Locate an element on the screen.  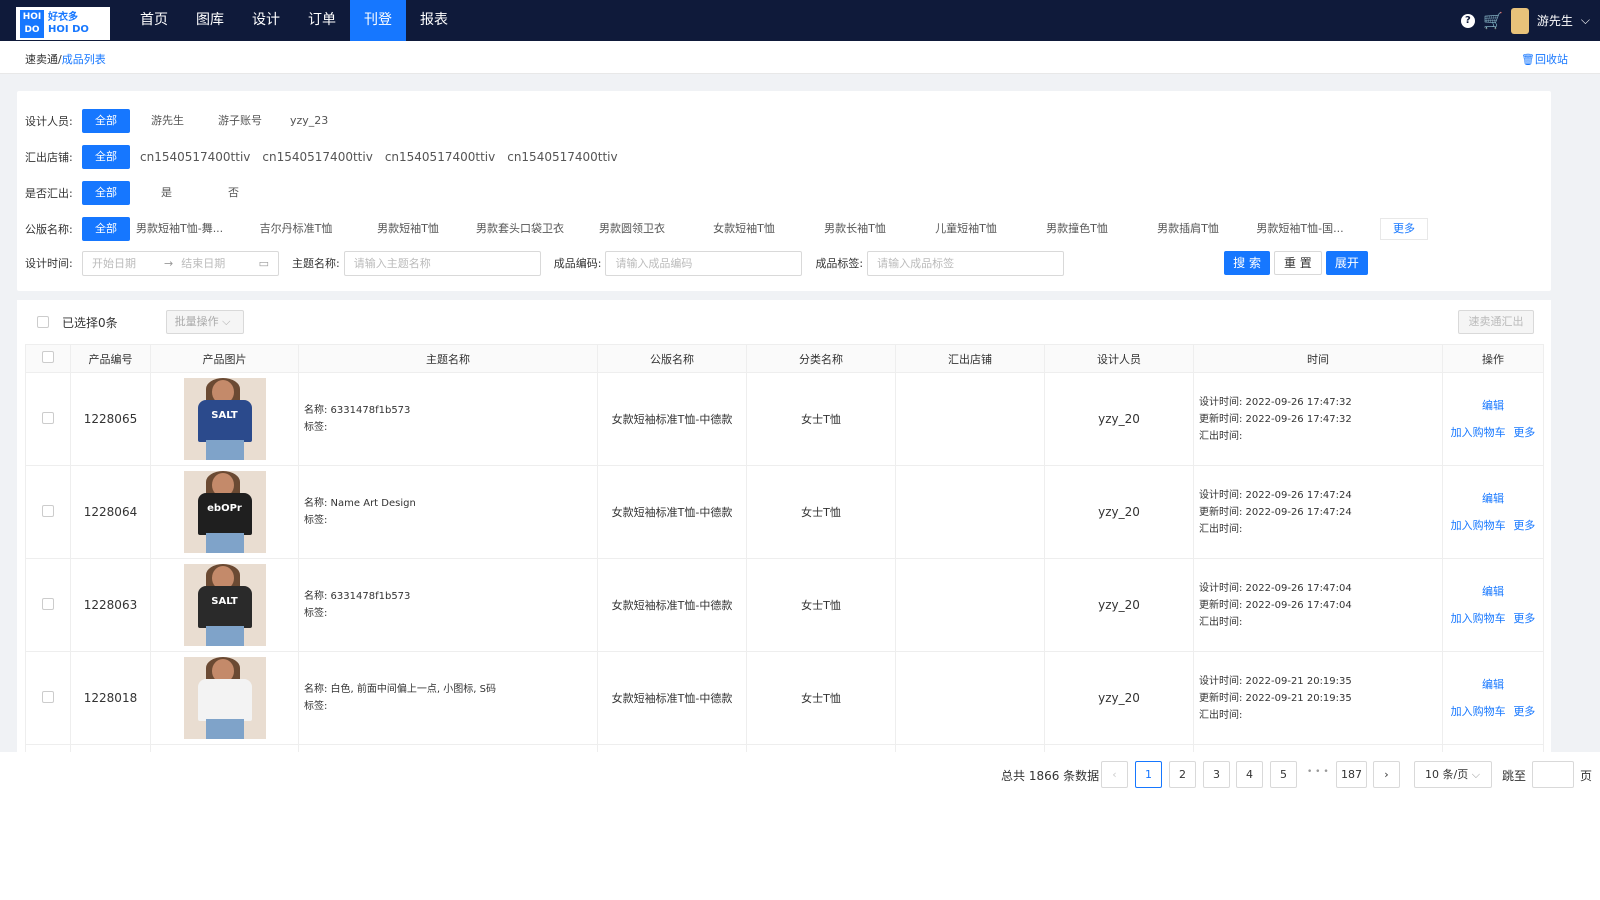
export-store is located at coordinates (970, 605).